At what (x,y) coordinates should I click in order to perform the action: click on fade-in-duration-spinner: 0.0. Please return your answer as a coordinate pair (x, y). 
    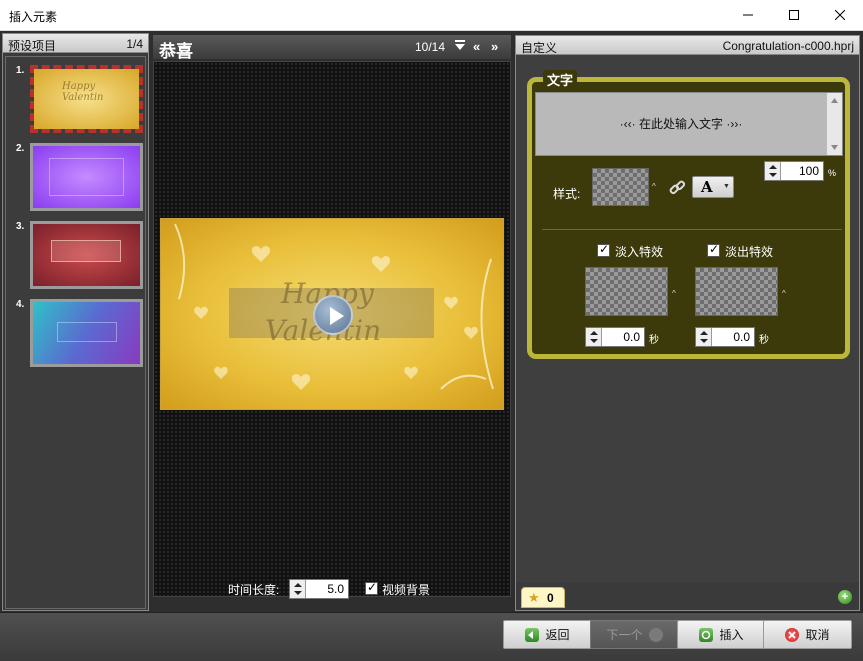
    Looking at the image, I should click on (615, 337).